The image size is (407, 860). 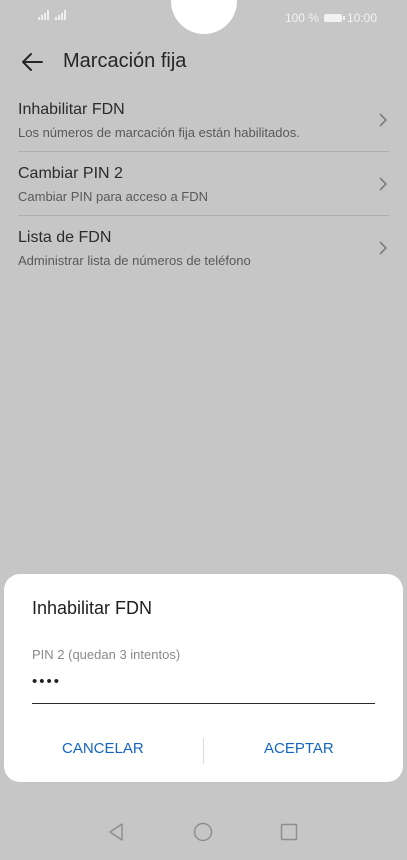 What do you see at coordinates (32, 62) in the screenshot?
I see `back-arrow-icon` at bounding box center [32, 62].